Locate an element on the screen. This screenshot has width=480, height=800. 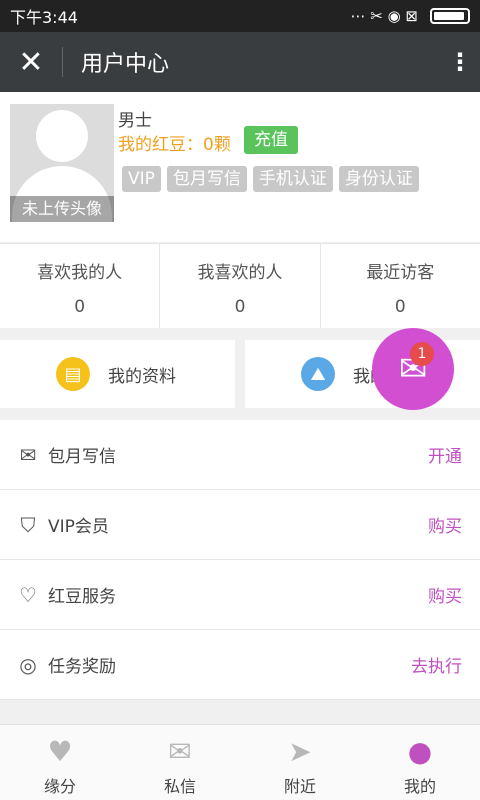
signal-icons: ⋯ ✂ ◉ ⊠ is located at coordinates (384, 16).